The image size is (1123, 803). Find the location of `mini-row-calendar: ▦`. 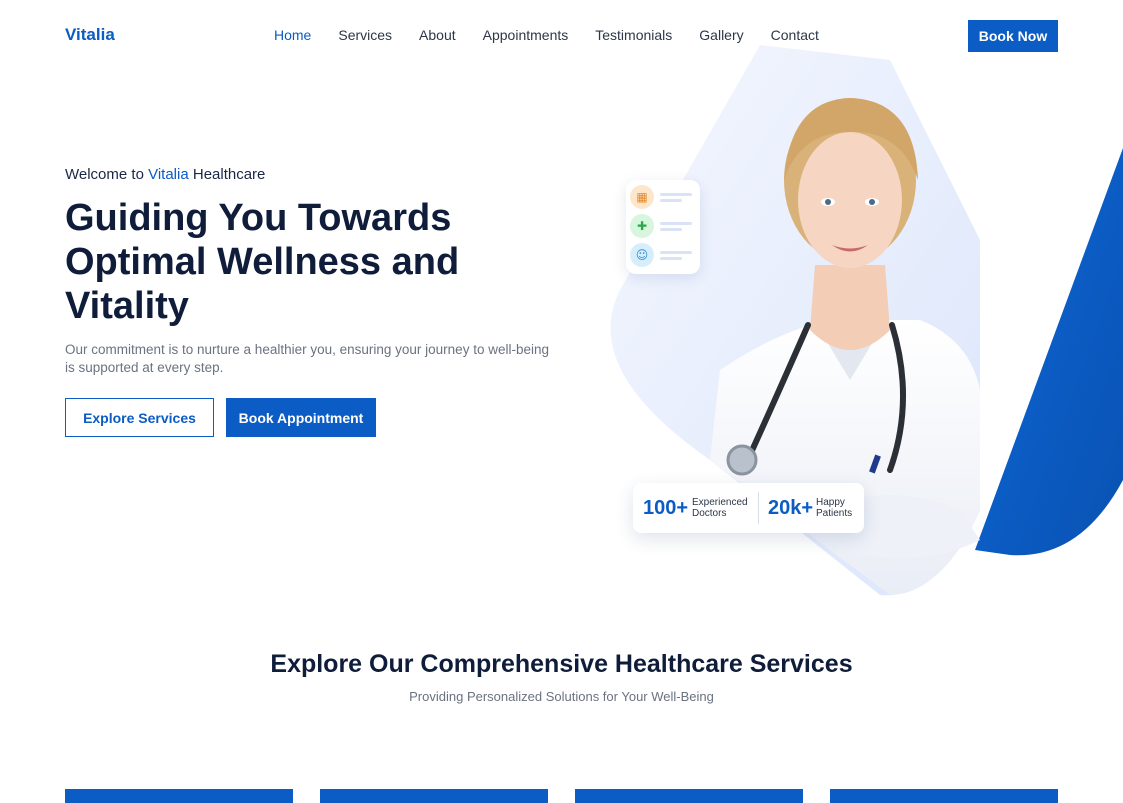

mini-row-calendar: ▦ is located at coordinates (663, 197).